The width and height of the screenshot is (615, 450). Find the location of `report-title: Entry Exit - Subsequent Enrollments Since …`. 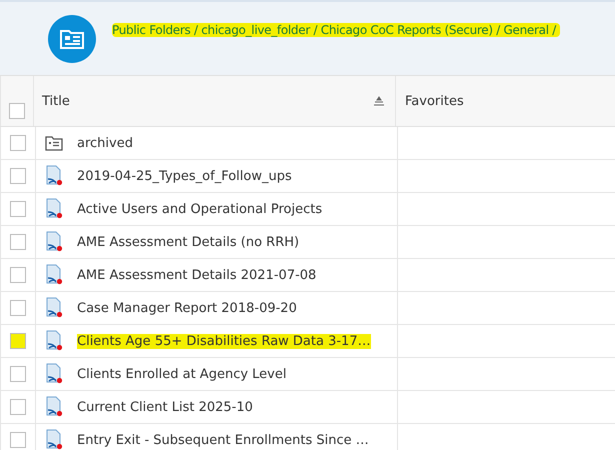

report-title: Entry Exit - Subsequent Enrollments Since … is located at coordinates (223, 440).